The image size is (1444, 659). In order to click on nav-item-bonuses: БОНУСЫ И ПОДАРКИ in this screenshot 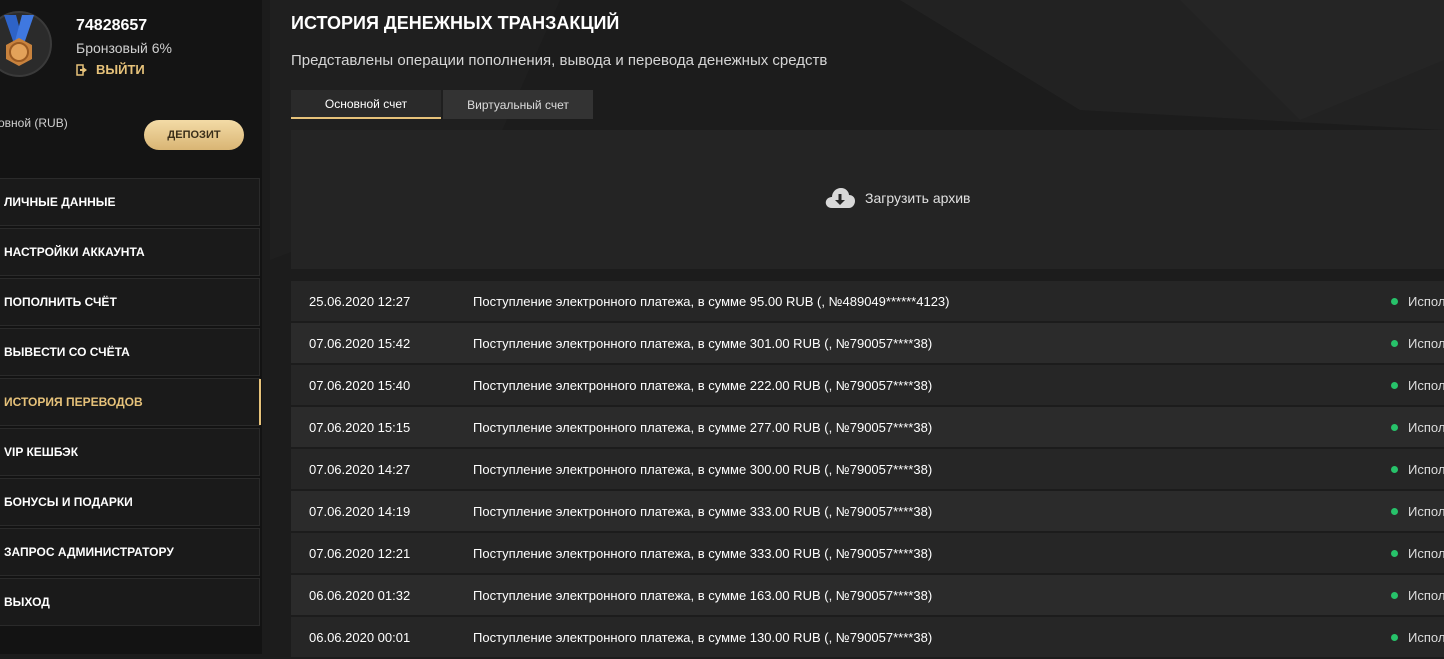, I will do `click(130, 502)`.